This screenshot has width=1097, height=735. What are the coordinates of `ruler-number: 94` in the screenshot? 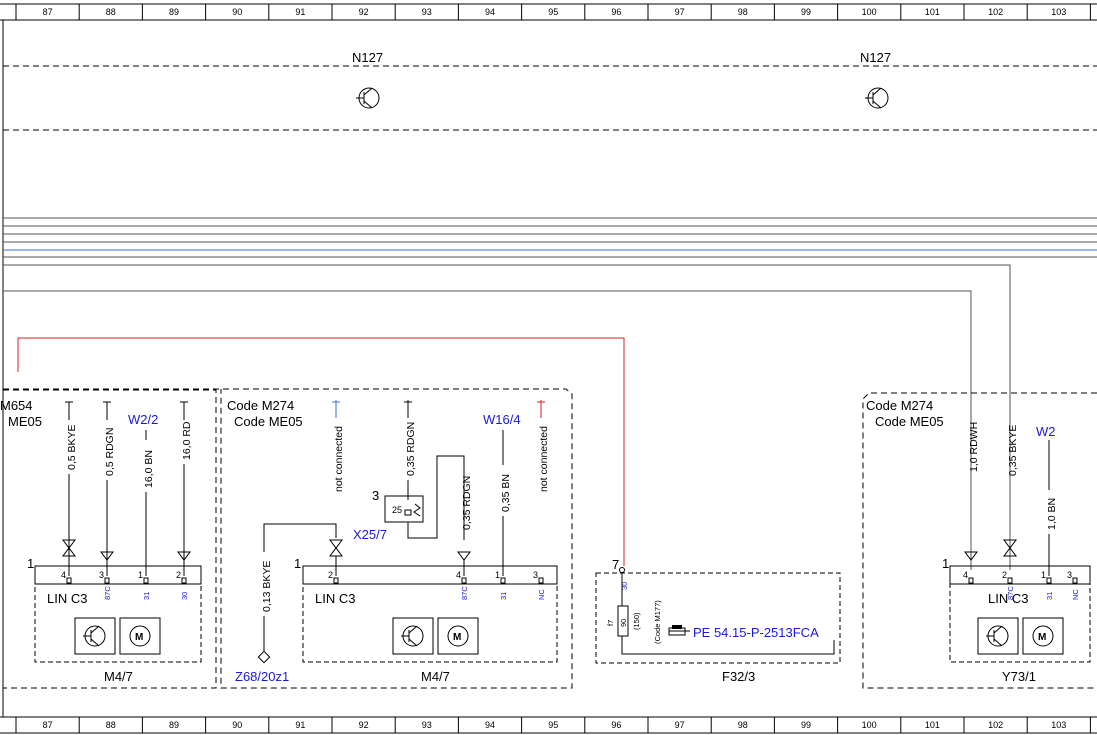 It's located at (490, 12).